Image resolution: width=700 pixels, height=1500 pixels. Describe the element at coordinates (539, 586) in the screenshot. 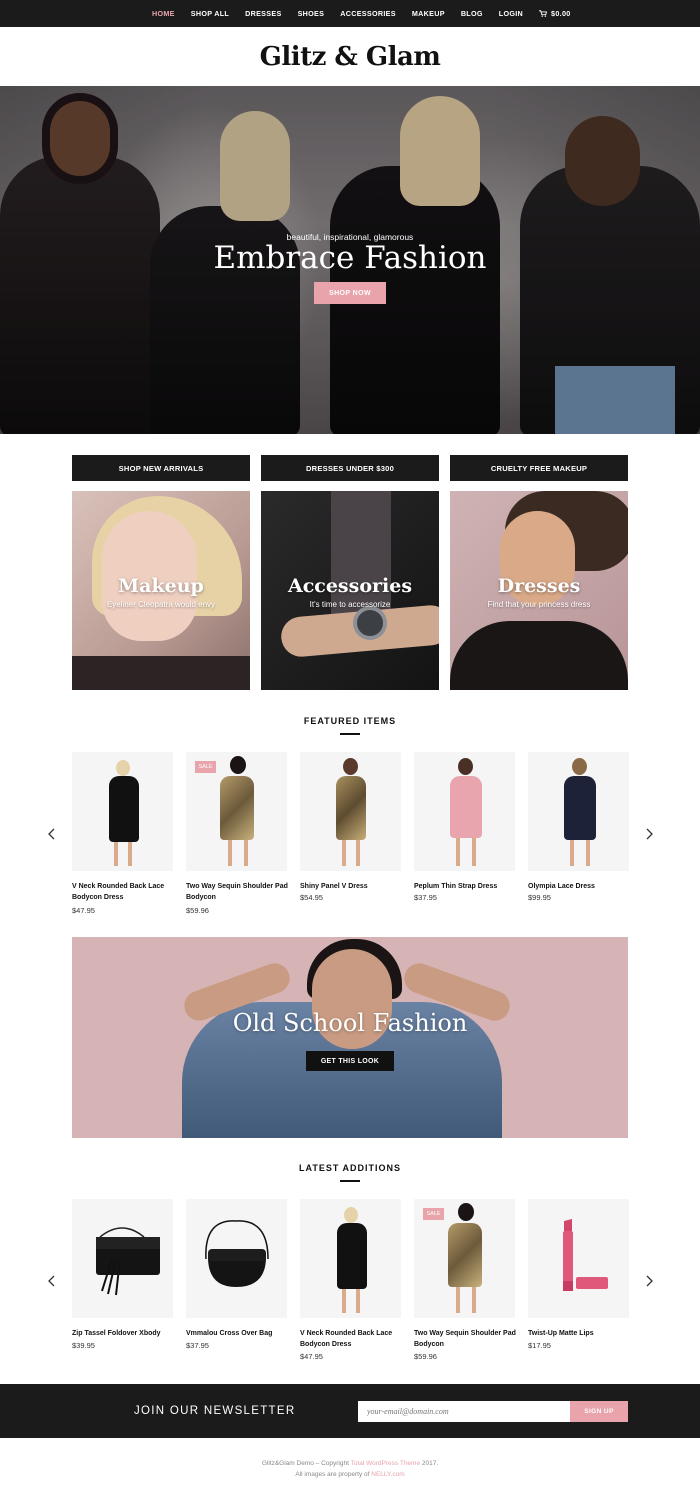

I see `category-card-title: Dresses` at that location.